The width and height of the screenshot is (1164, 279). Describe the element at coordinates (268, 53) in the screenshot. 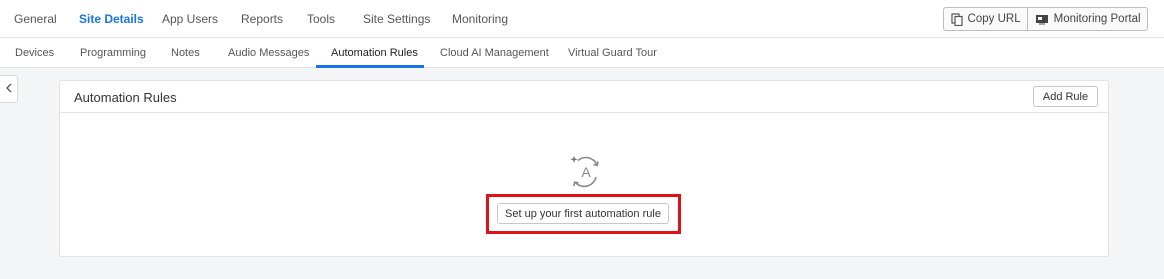

I see `subtab-audio-messages: Audio Messages` at that location.